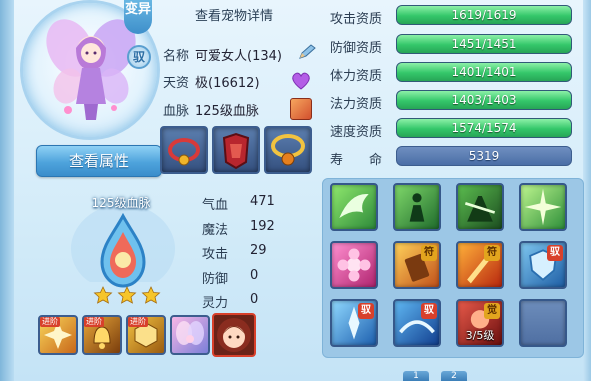 This screenshot has height=381, width=591. Describe the element at coordinates (7, 190) in the screenshot. I see `left-edge-strip` at that location.